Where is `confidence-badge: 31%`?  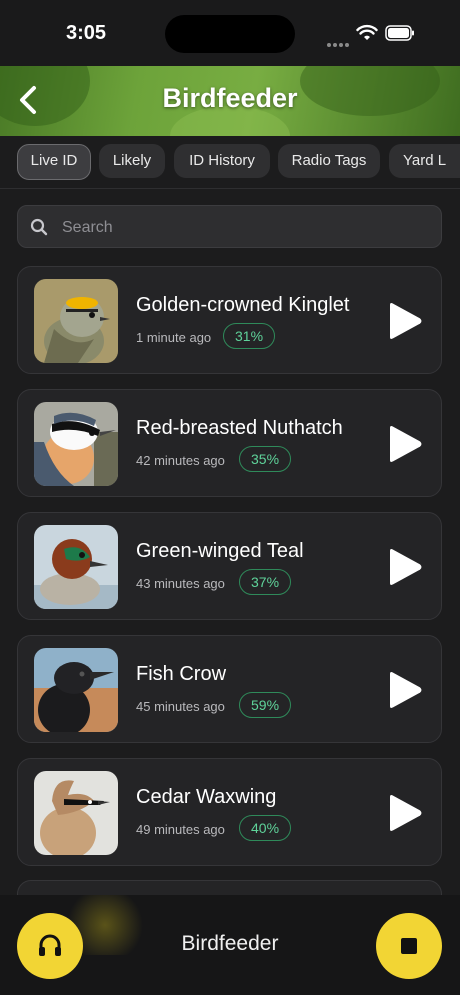 confidence-badge: 31% is located at coordinates (249, 336).